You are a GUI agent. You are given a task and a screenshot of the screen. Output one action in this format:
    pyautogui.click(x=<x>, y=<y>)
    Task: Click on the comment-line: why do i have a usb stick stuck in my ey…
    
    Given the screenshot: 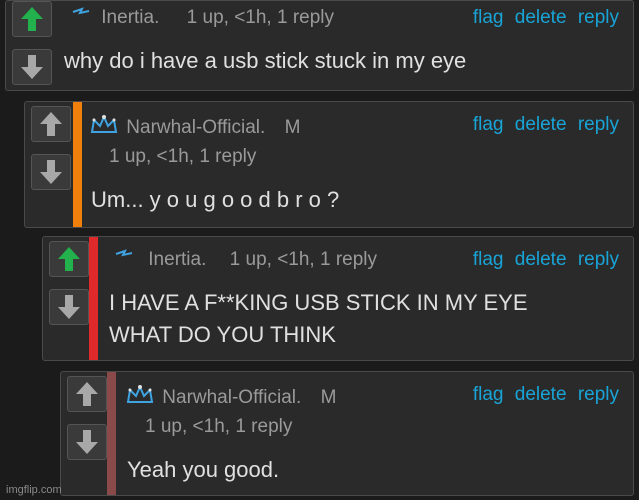 What is the action you would take?
    pyautogui.click(x=265, y=60)
    